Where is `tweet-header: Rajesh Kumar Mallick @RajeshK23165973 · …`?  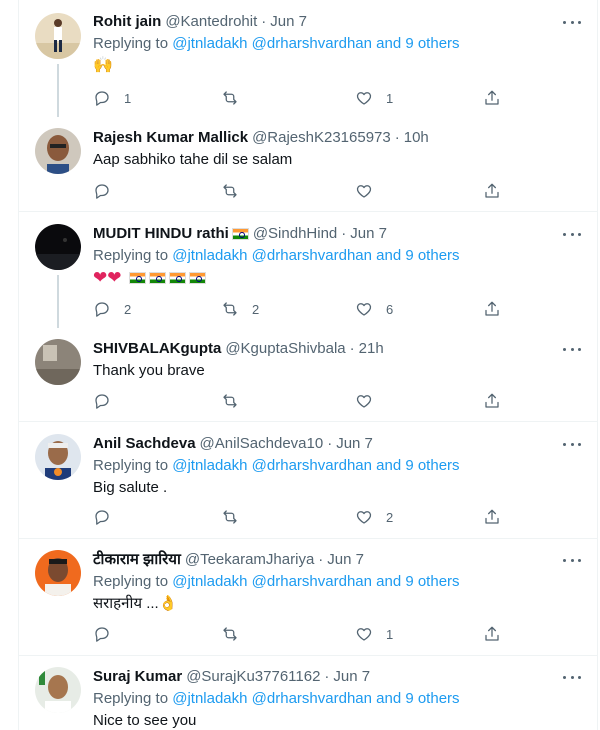
tweet-header: Rajesh Kumar Mallick @RajeshK23165973 · … is located at coordinates (337, 138).